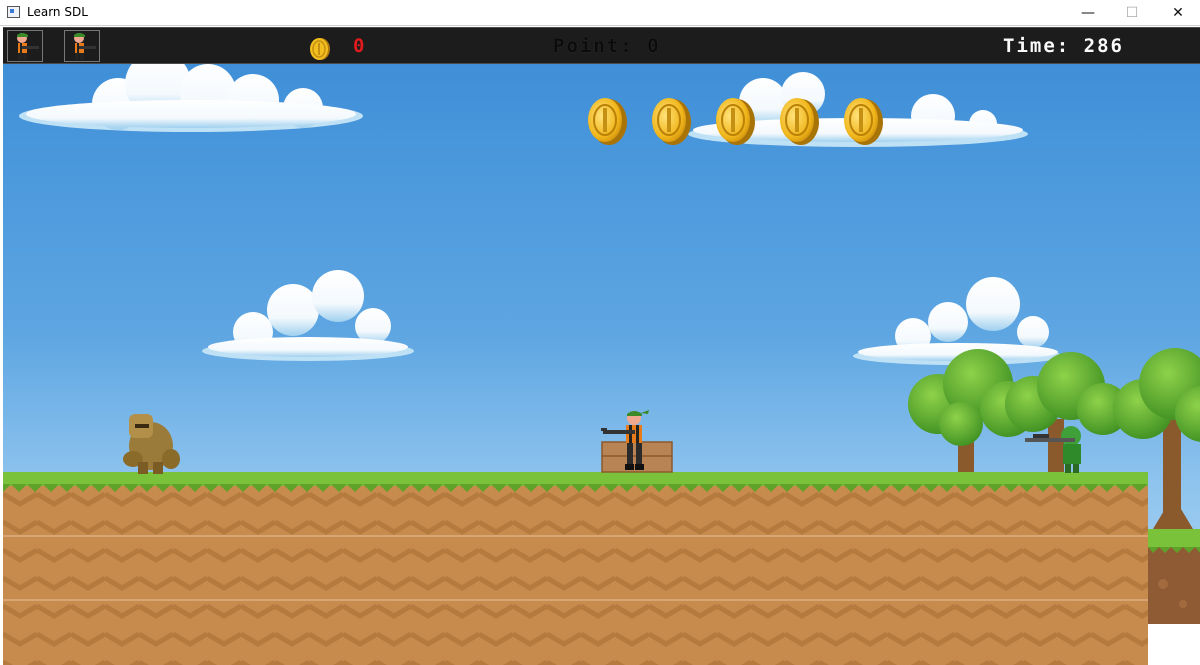  Describe the element at coordinates (1174, 597) in the screenshot. I see `ground-ledge` at that location.